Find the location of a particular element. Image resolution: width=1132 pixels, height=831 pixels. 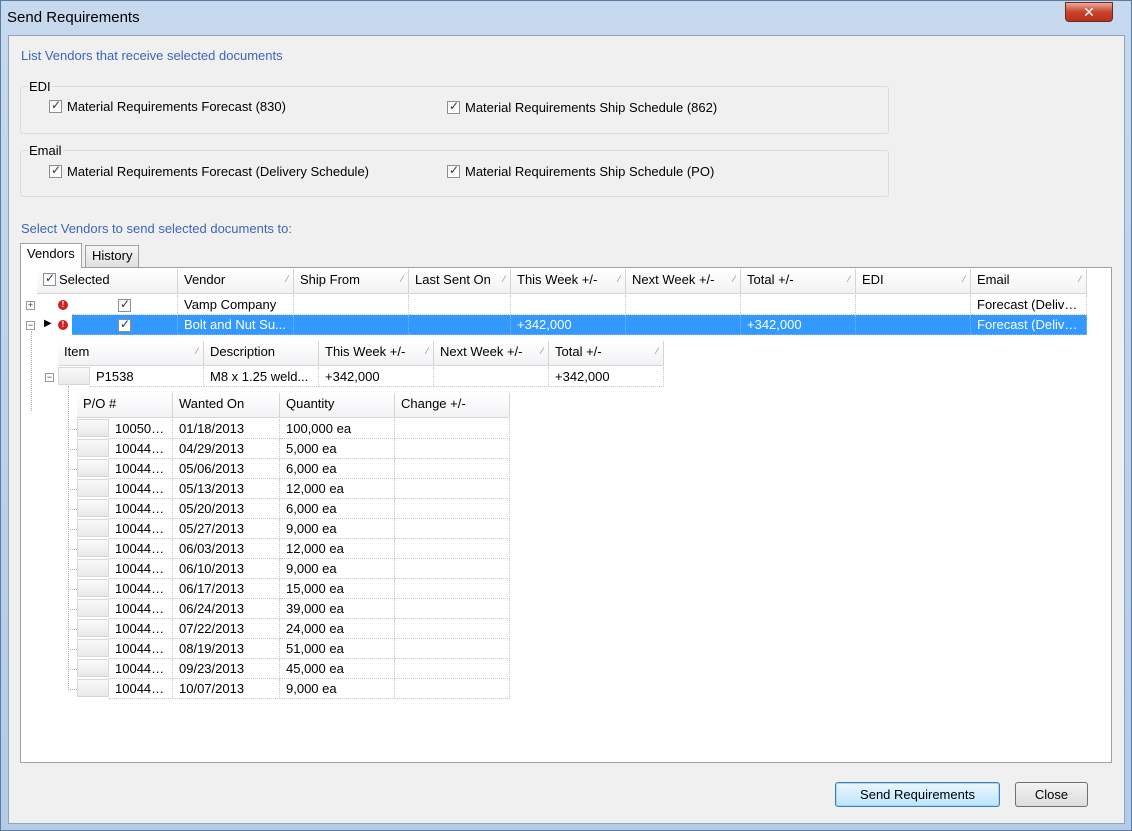

col-header-wanted-on: Wanted On is located at coordinates (226, 405).